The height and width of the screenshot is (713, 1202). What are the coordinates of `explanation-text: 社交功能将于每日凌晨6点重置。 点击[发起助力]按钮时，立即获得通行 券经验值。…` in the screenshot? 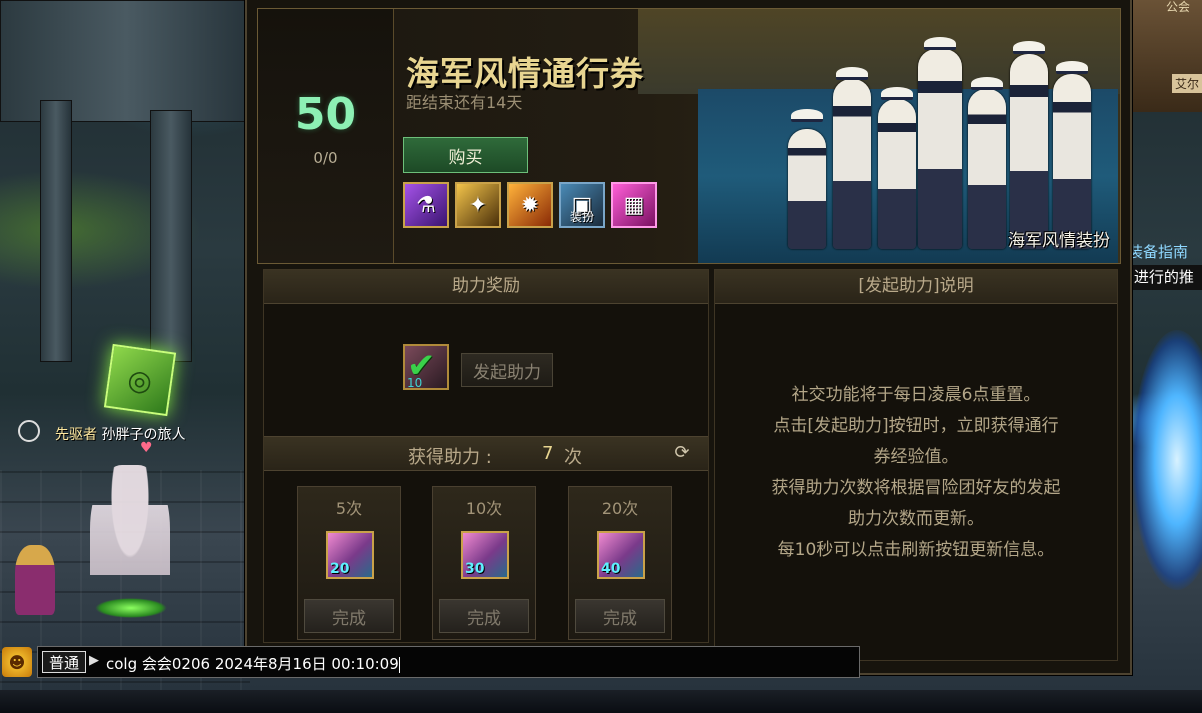 It's located at (916, 473).